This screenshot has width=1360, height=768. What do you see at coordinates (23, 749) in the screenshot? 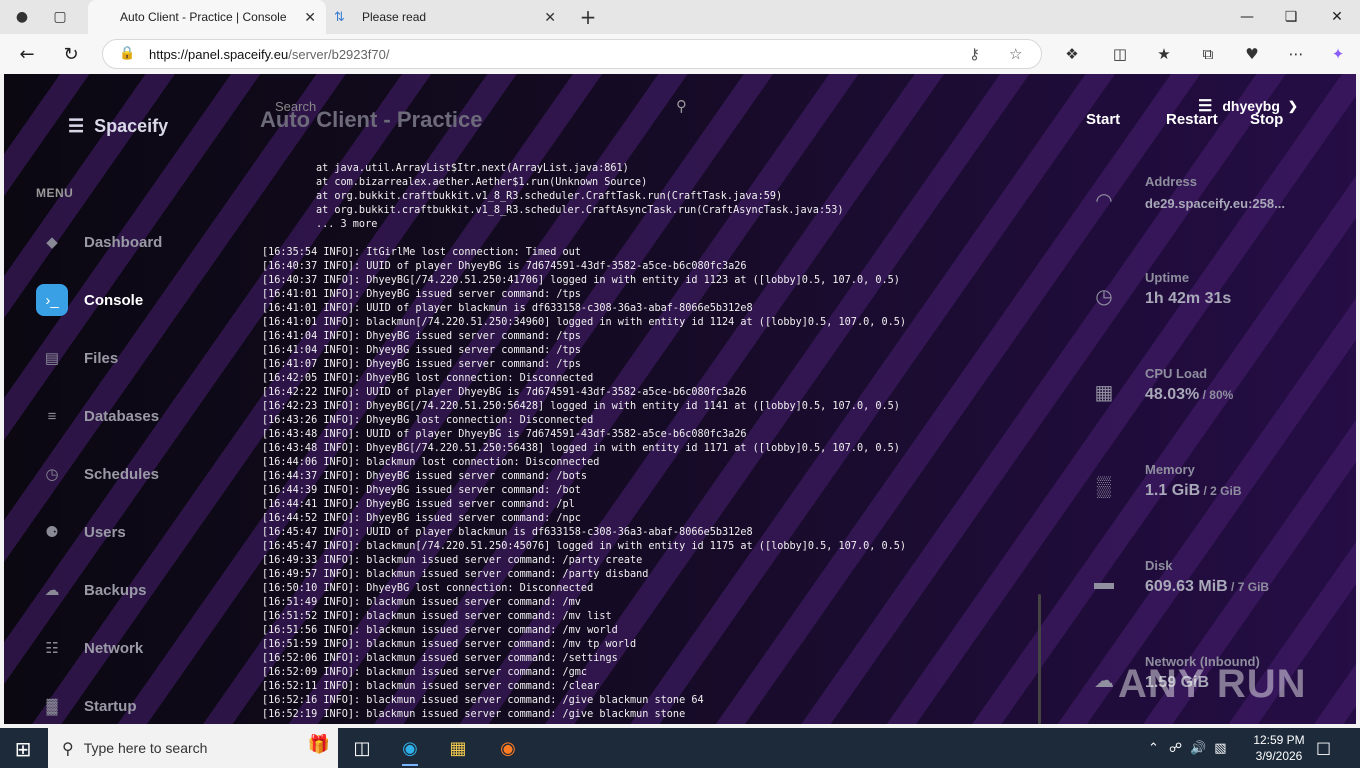
I see `windows-start-icon: ⊞` at bounding box center [23, 749].